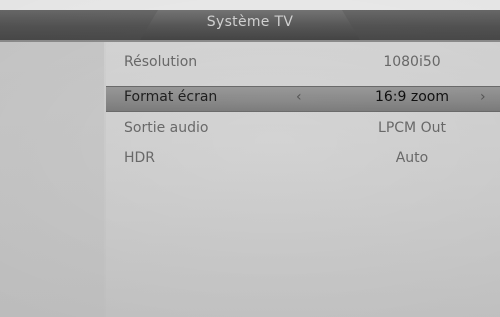  Describe the element at coordinates (171, 97) in the screenshot. I see `setting-label: Format écran` at that location.